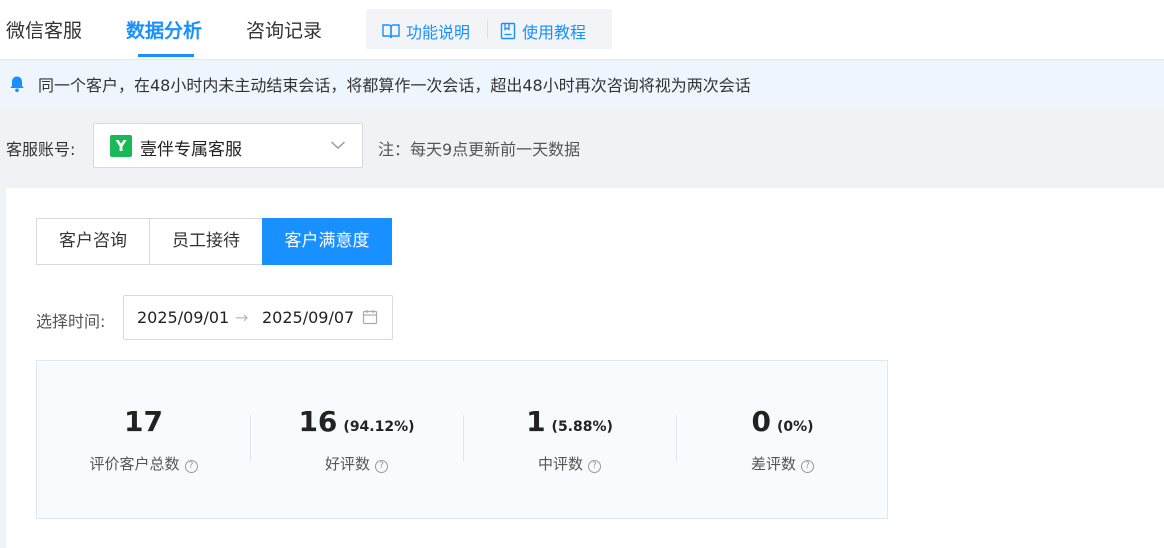  I want to click on bell-icon, so click(17, 84).